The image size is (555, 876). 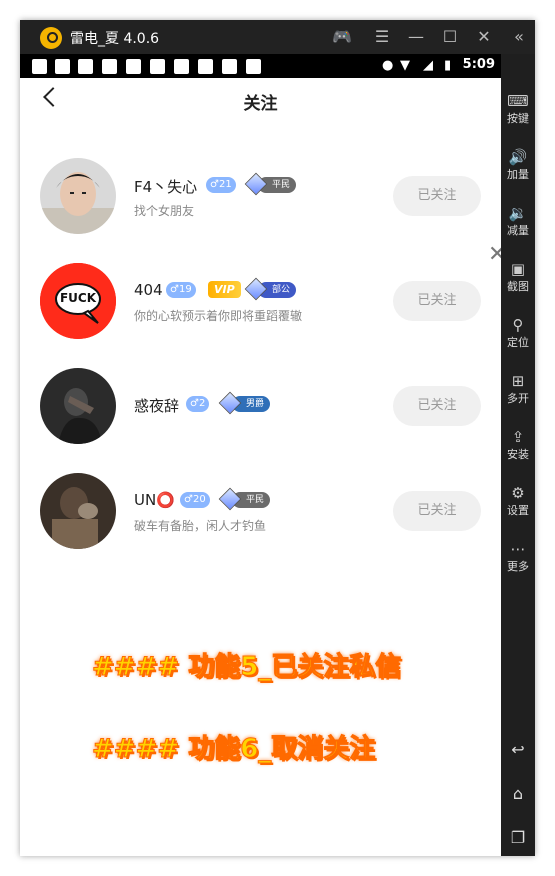 I want to click on sidebar-item-settings: ⚙ 设置, so click(x=518, y=501).